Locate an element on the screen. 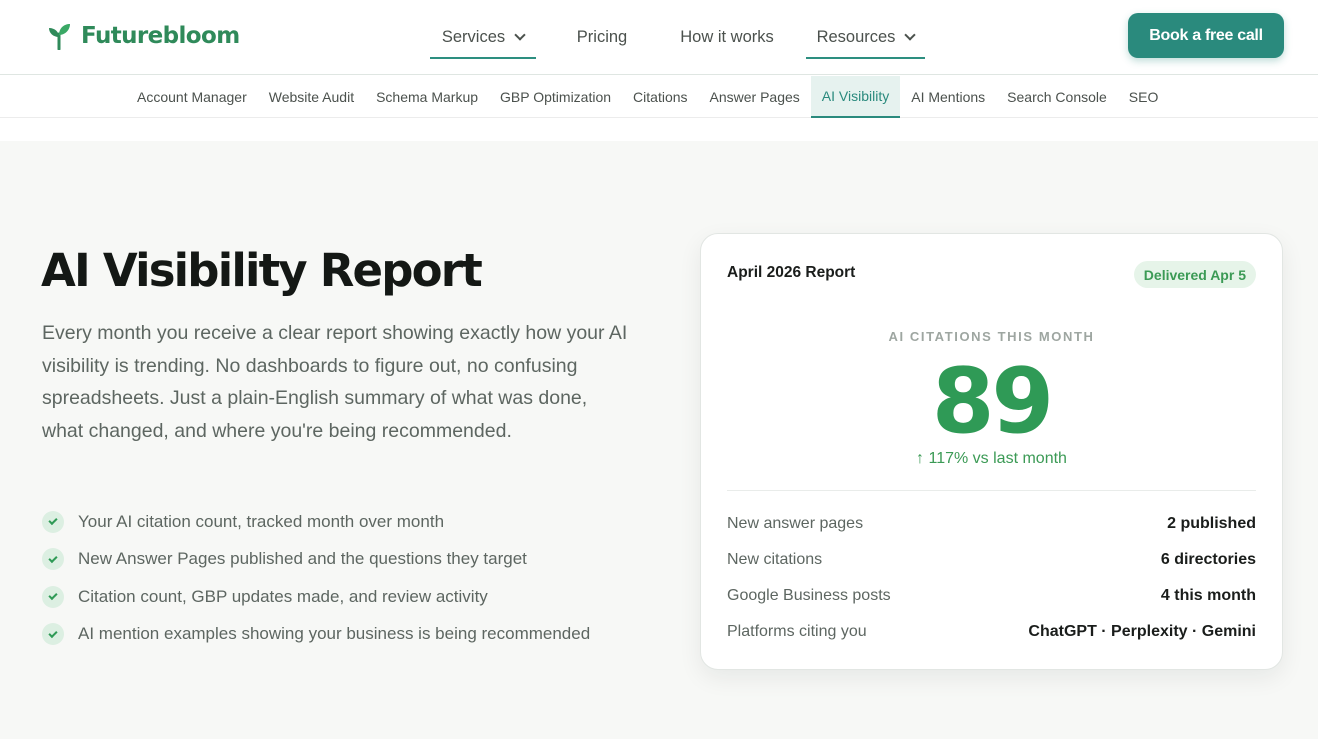 The width and height of the screenshot is (1318, 739). subnav-item-schema-markup: Schema Markup is located at coordinates (427, 97).